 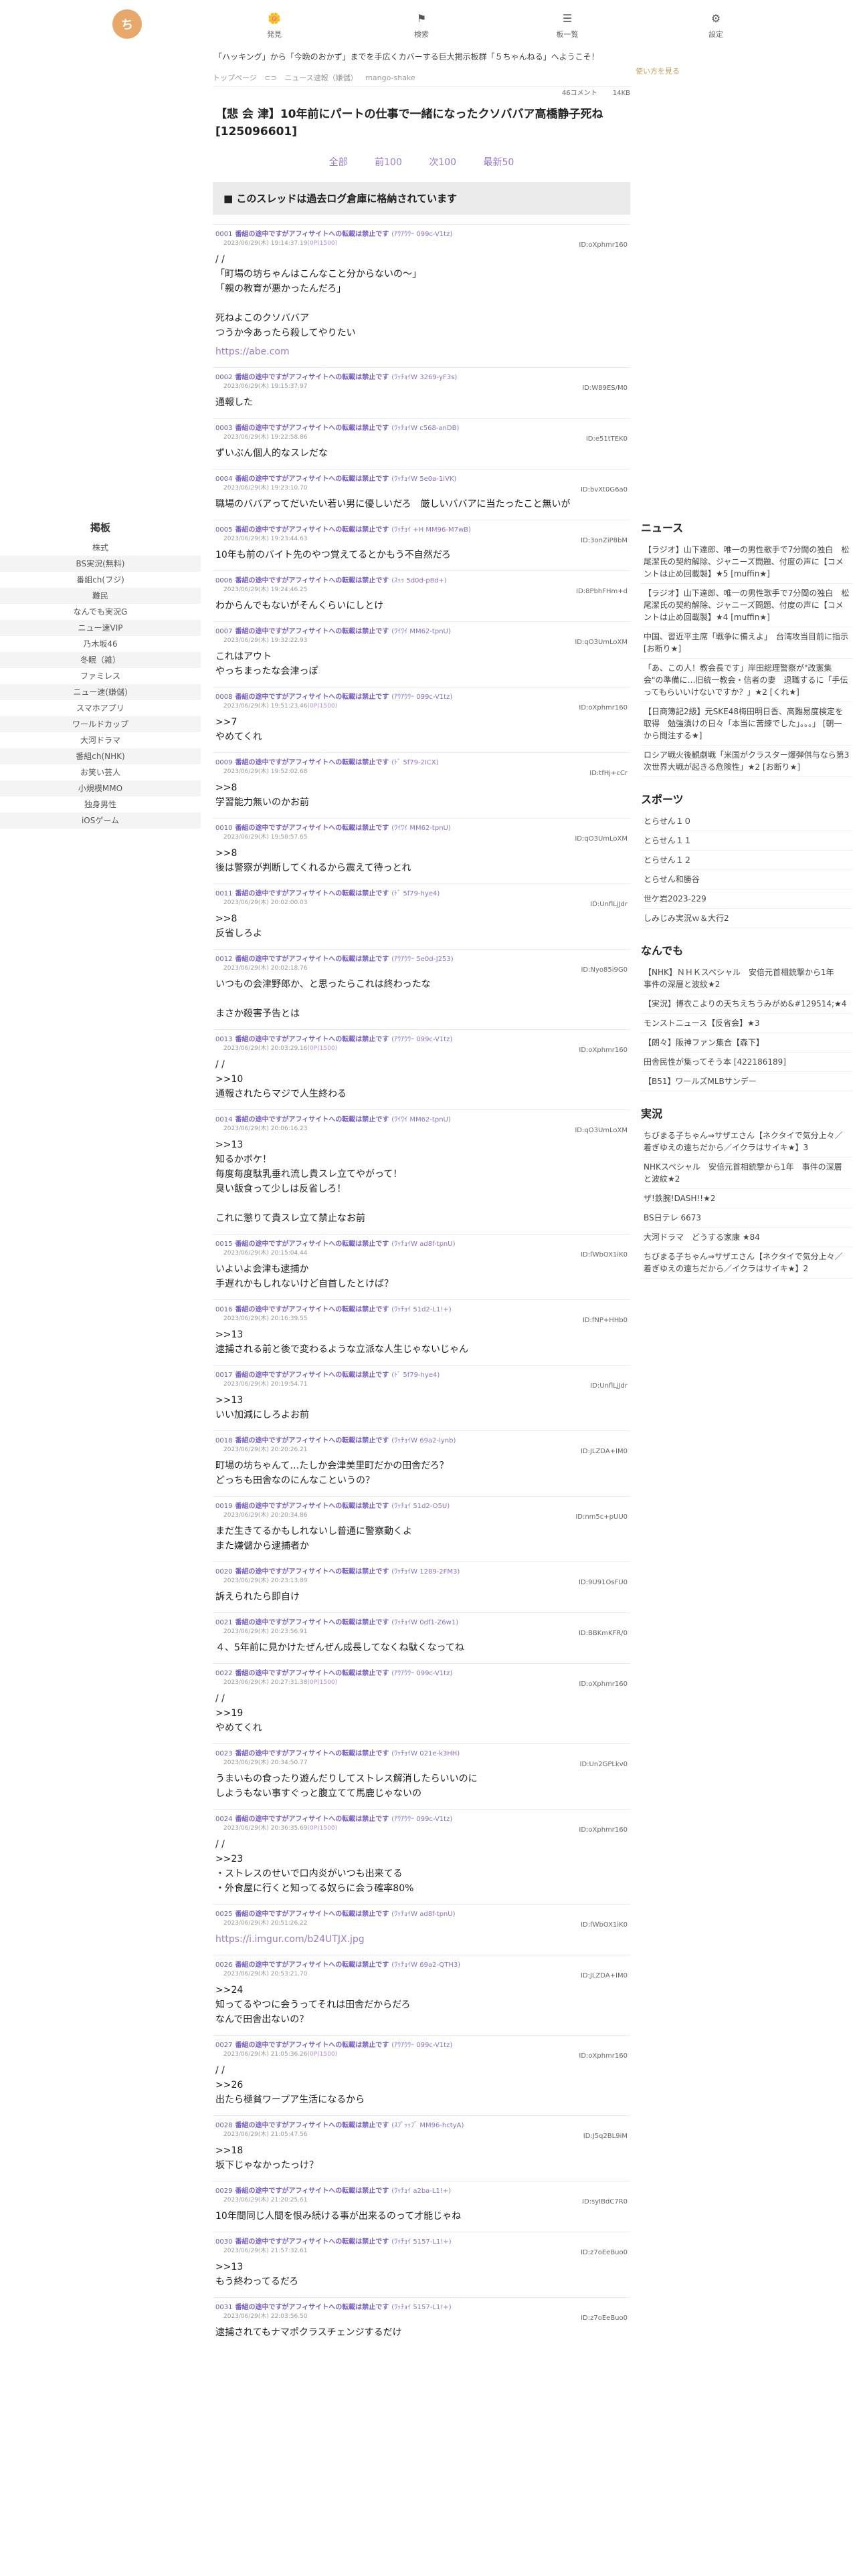 What do you see at coordinates (443, 162) in the screenshot?
I see `pager-next: 次100` at bounding box center [443, 162].